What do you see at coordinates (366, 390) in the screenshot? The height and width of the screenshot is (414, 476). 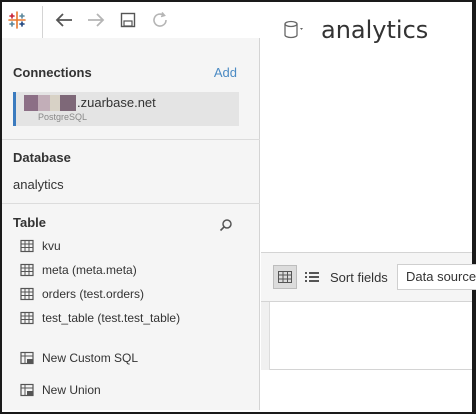 I see `bottom-area` at bounding box center [366, 390].